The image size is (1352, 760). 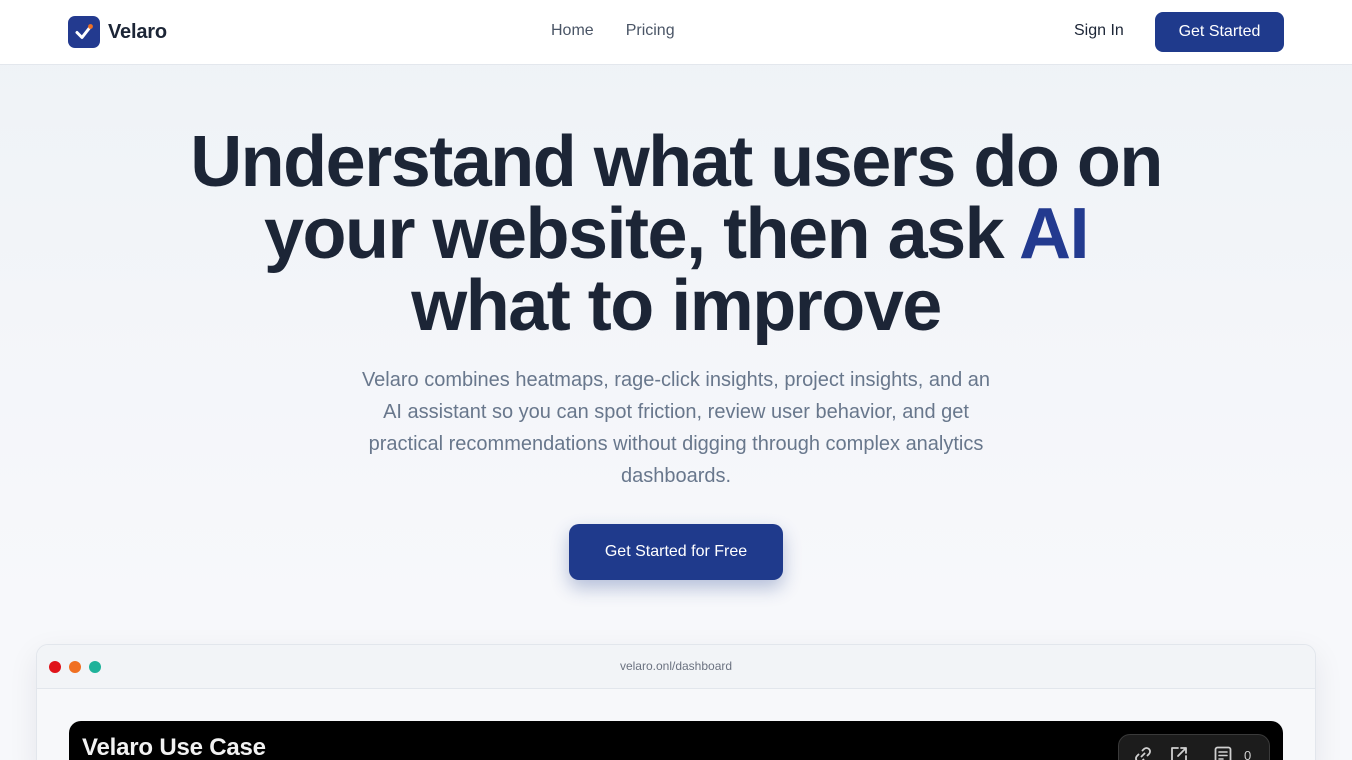 What do you see at coordinates (676, 306) in the screenshot?
I see `hero-title-part2: what to improve` at bounding box center [676, 306].